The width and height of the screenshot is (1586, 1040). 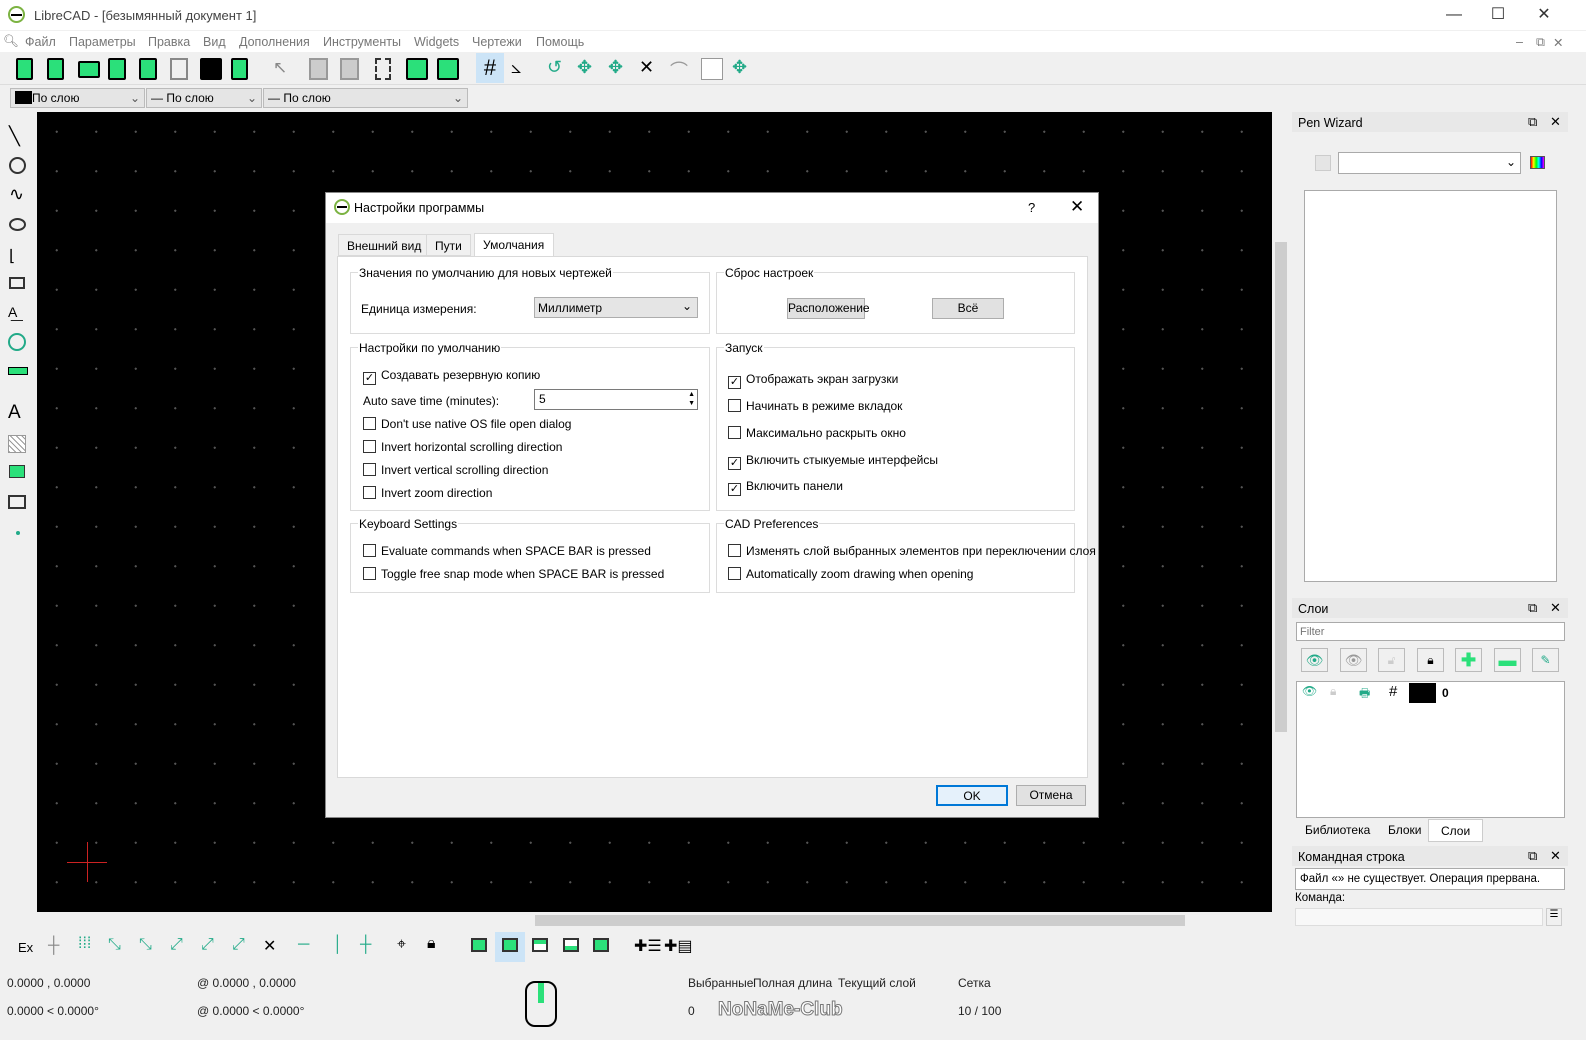 What do you see at coordinates (817, 433) in the screenshot?
I see `maximize-checkbox: Максимально раскрыть окно` at bounding box center [817, 433].